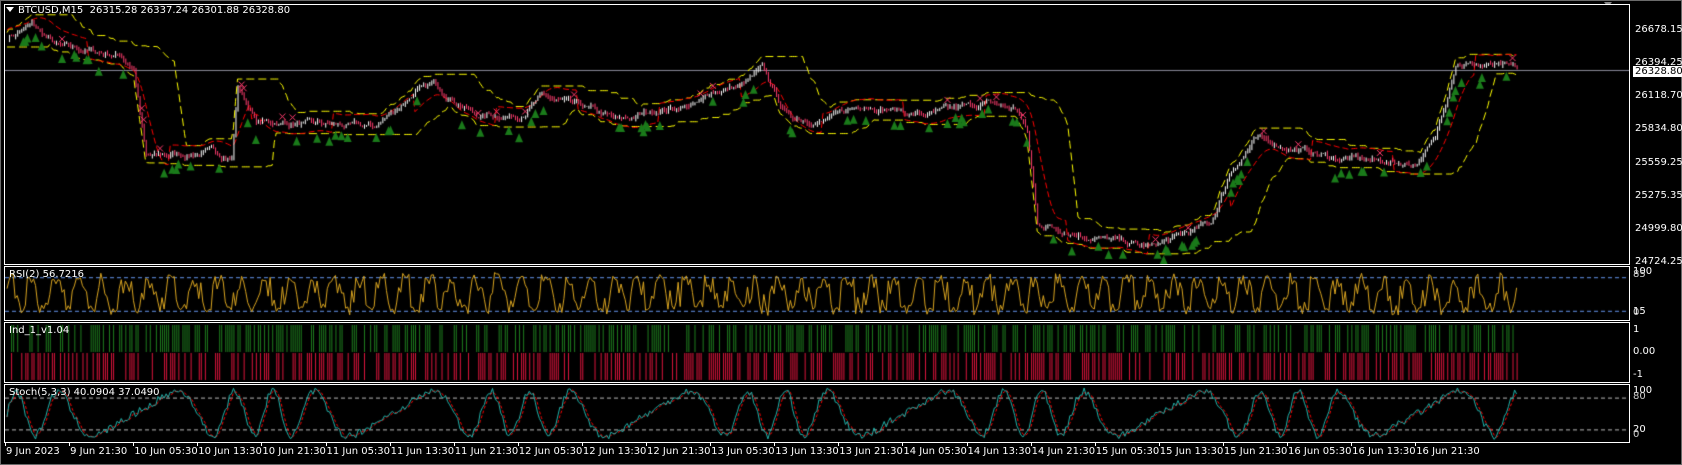  I want to click on time-label: 13 Jun 13:30, so click(807, 451).